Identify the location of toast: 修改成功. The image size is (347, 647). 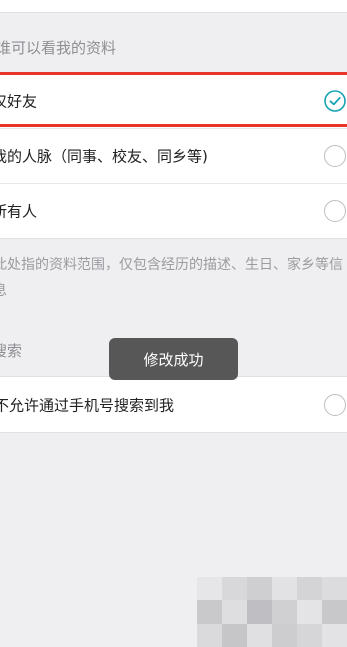
(173, 359).